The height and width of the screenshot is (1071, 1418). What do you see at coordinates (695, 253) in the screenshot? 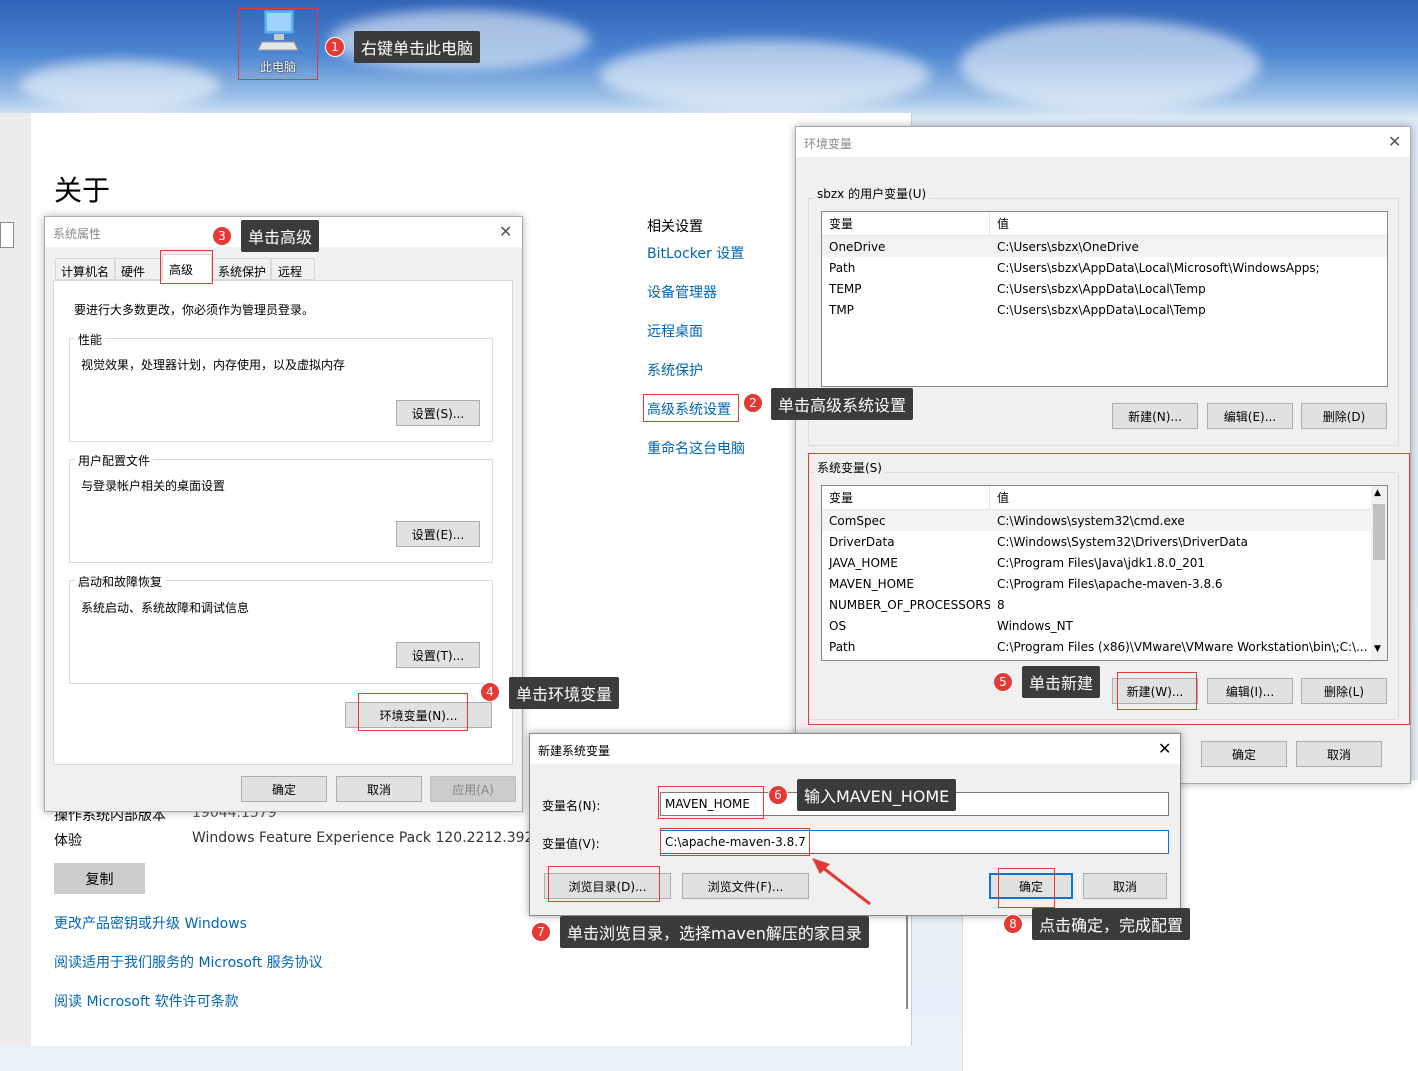
I see `link-bitlocker: BitLocker 设置` at bounding box center [695, 253].